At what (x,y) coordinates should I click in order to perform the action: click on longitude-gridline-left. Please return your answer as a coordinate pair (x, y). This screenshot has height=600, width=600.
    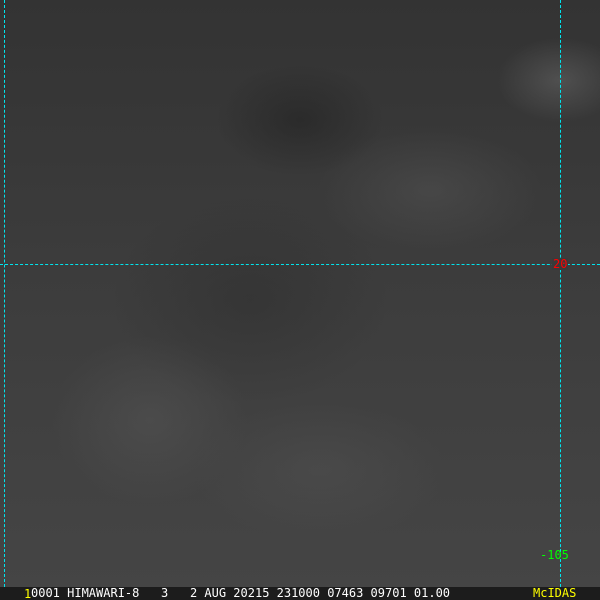
    Looking at the image, I should click on (4, 293).